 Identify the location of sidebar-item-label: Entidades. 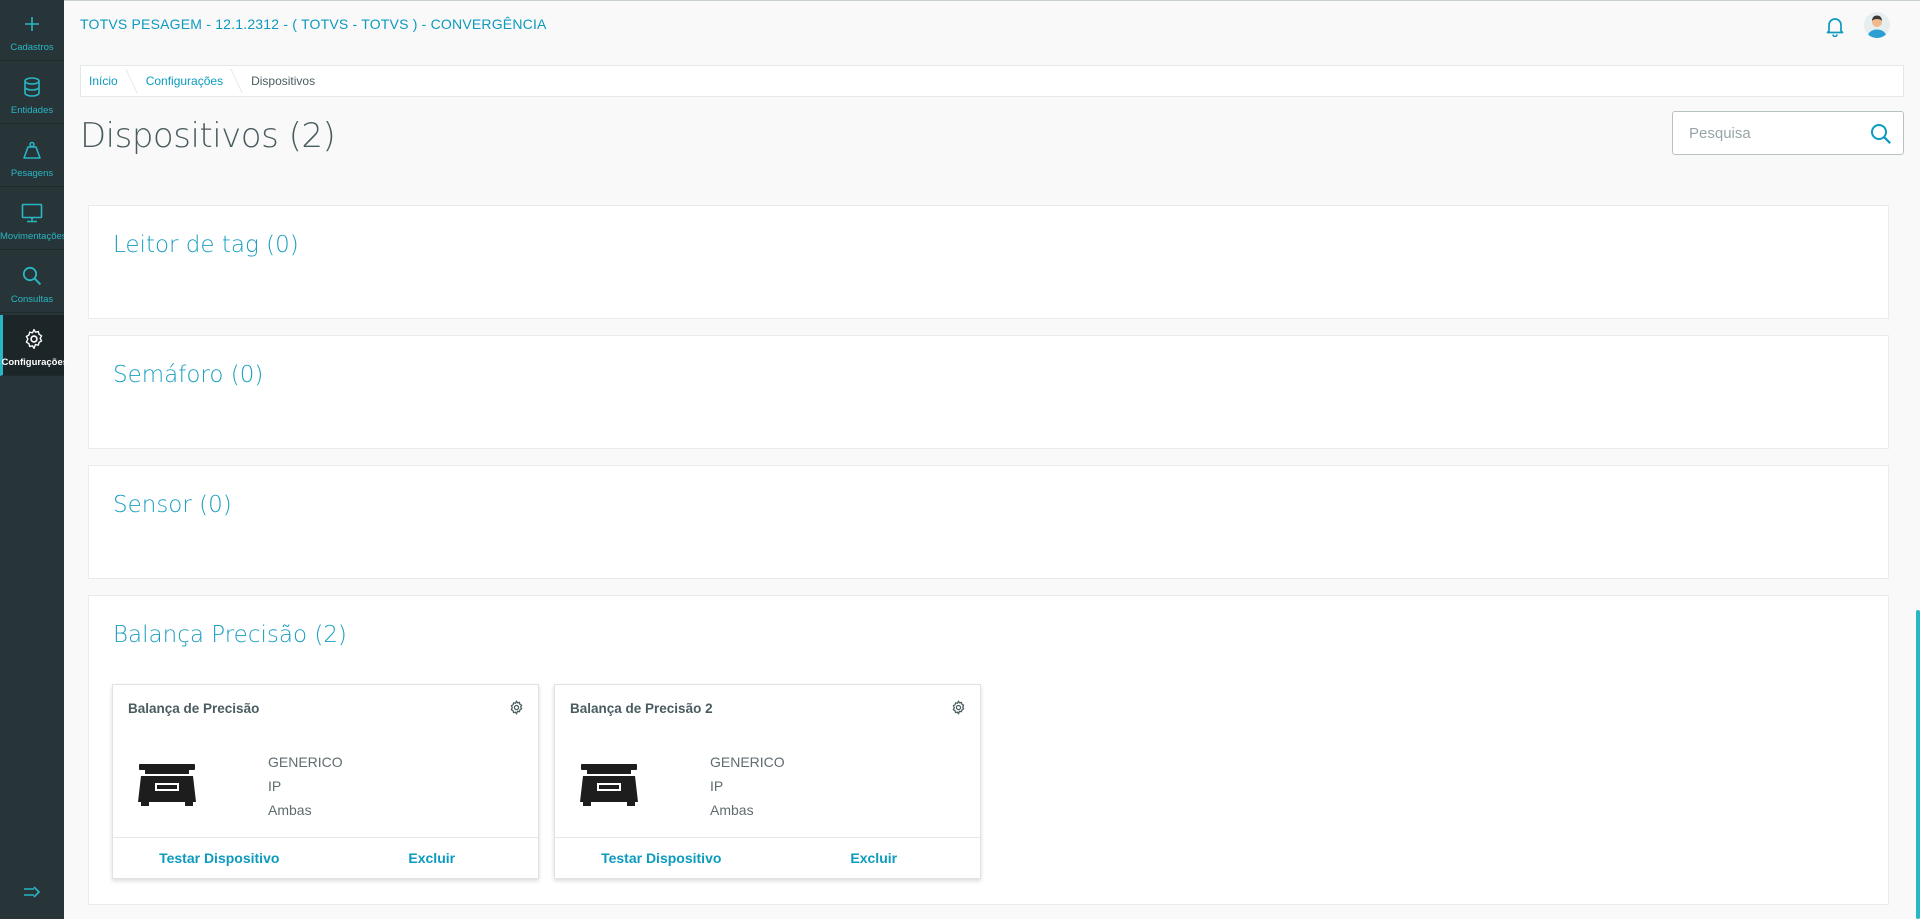
(32, 110).